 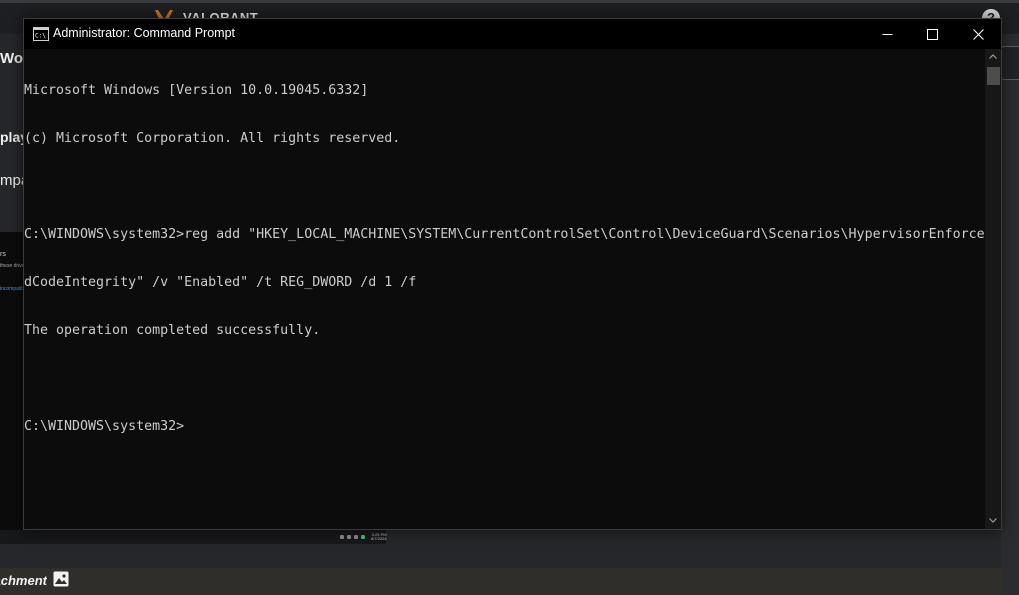 What do you see at coordinates (501, 581) in the screenshot?
I see `attachment-bar` at bounding box center [501, 581].